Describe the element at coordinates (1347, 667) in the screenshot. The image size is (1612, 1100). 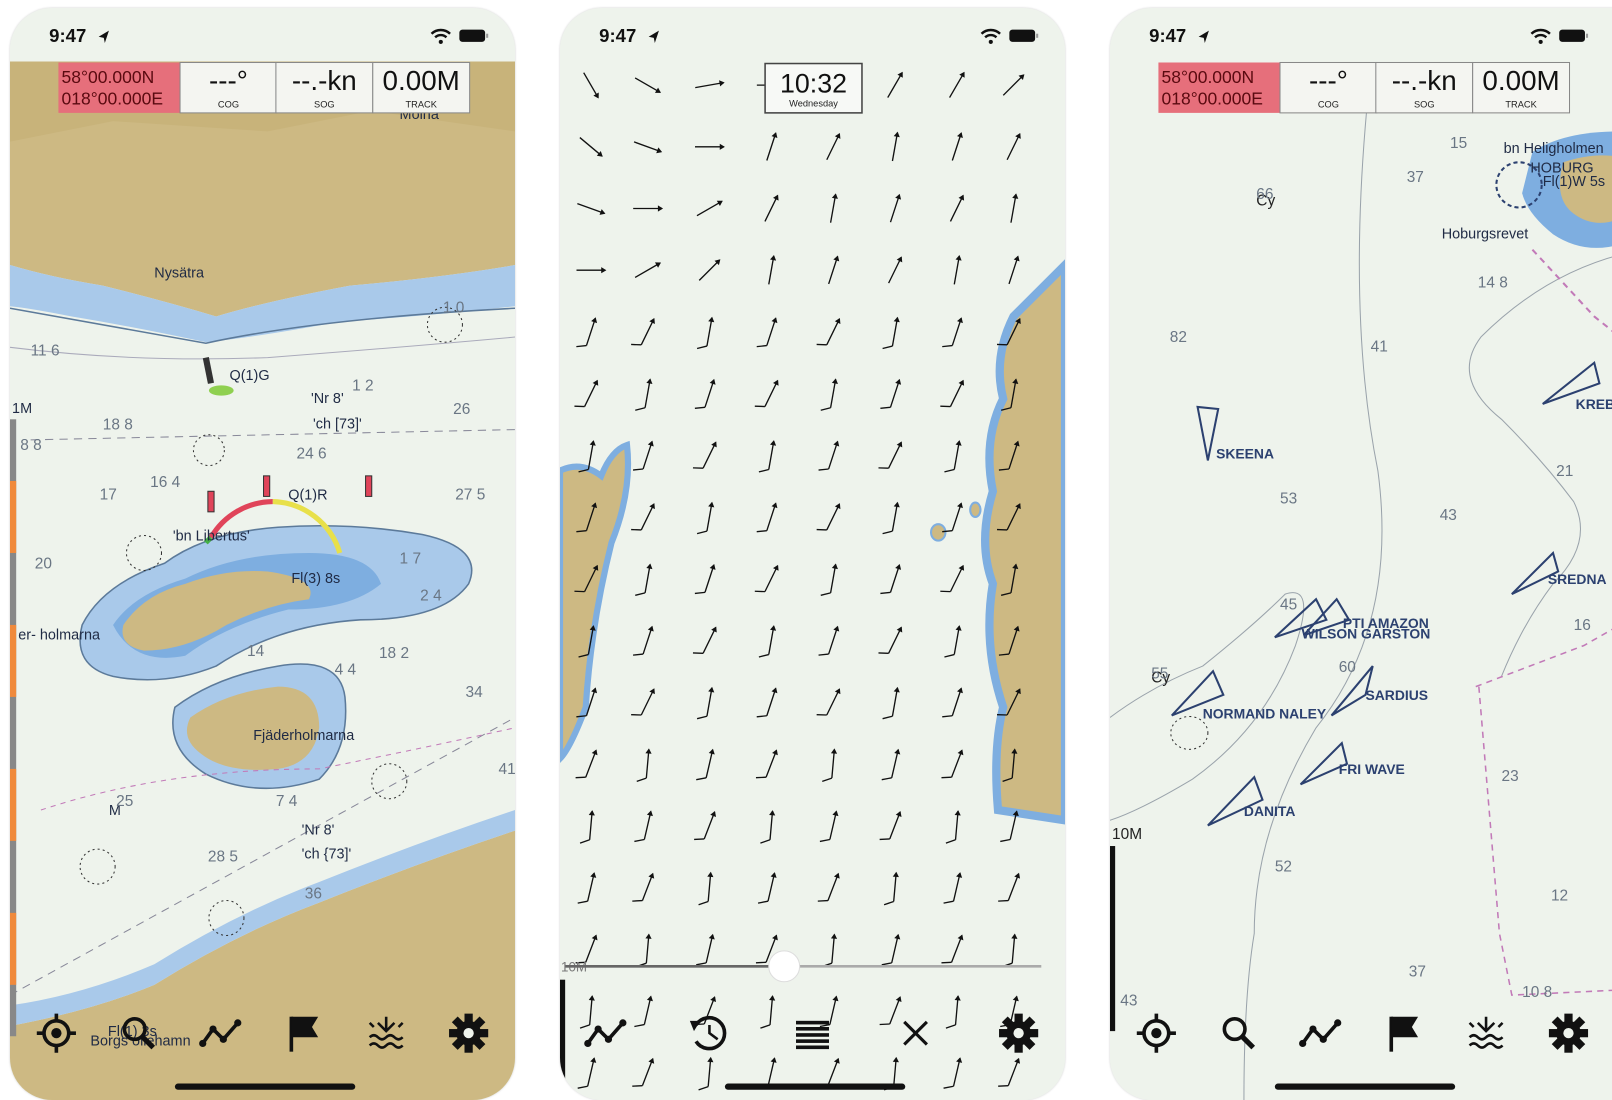
I see `depth-sounding: 60` at that location.